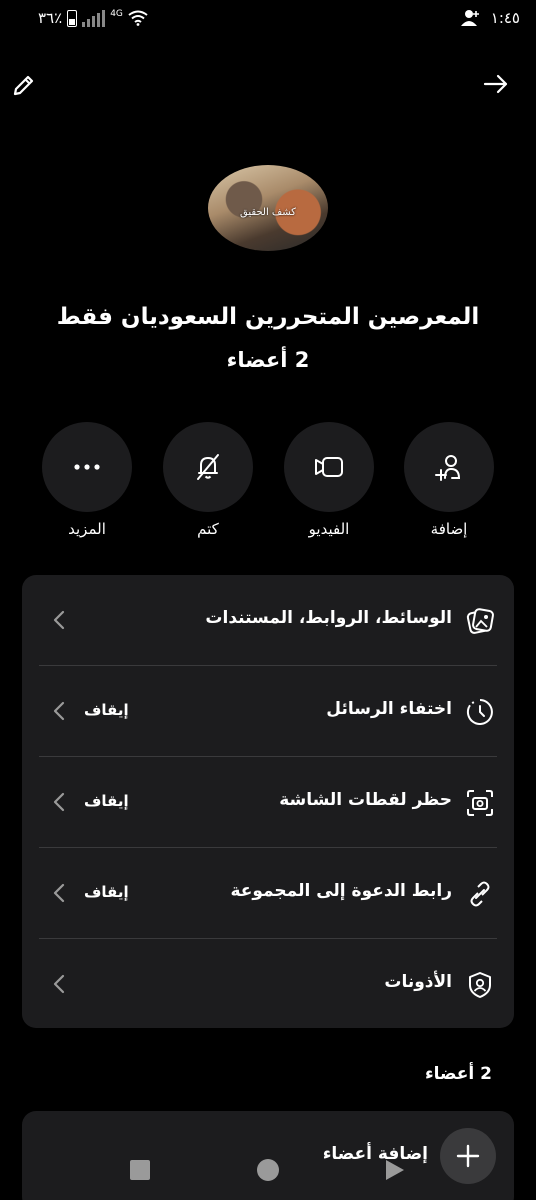 This screenshot has height=1200, width=536. I want to click on triangle-icon, so click(395, 1170).